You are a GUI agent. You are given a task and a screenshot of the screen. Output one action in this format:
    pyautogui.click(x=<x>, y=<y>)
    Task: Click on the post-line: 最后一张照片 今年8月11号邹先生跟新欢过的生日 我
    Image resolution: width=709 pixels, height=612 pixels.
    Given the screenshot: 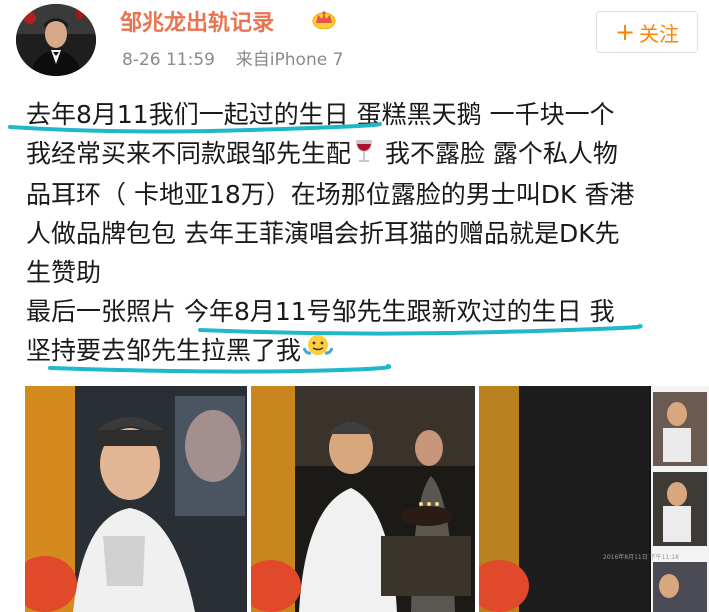 What is the action you would take?
    pyautogui.click(x=320, y=311)
    